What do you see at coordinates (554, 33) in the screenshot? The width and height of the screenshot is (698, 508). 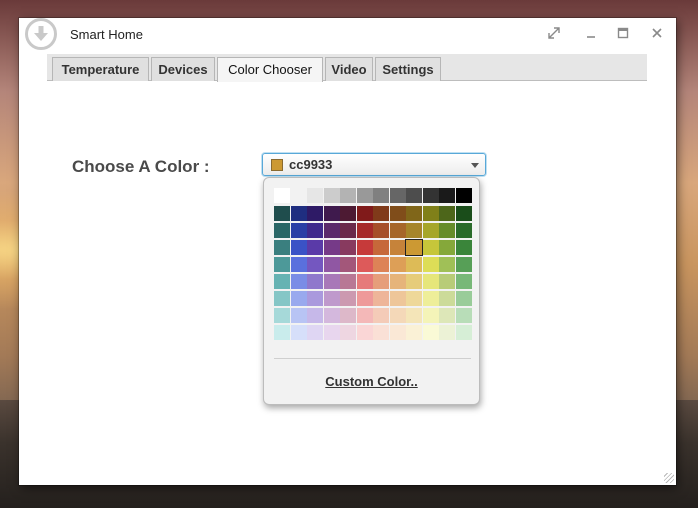 I see `maximize-icon` at bounding box center [554, 33].